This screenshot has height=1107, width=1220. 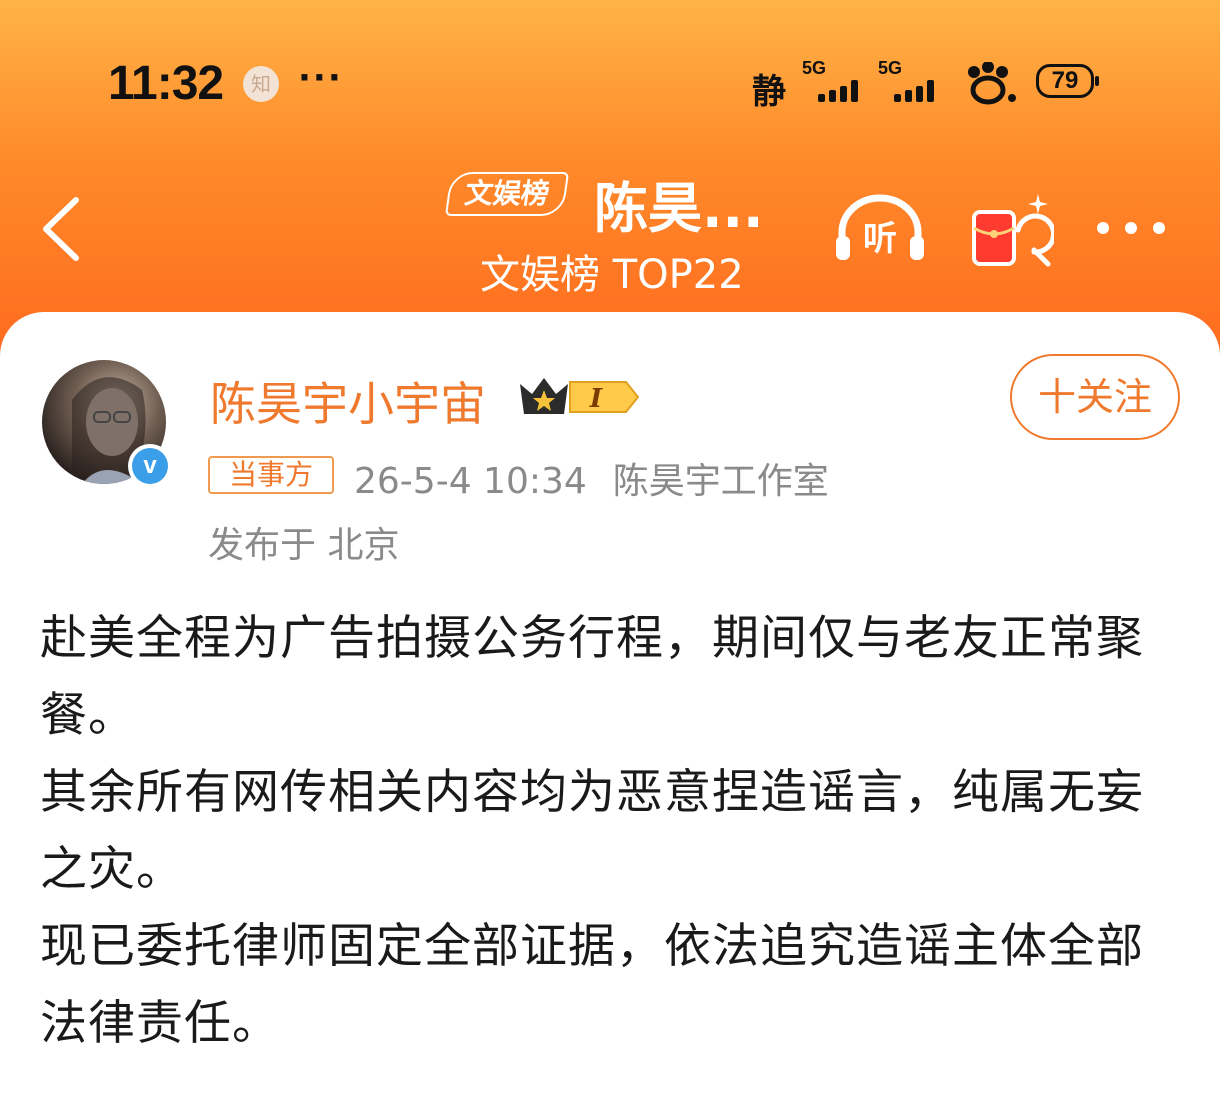 I want to click on signal-5g-label-2: 5G, so click(x=890, y=68).